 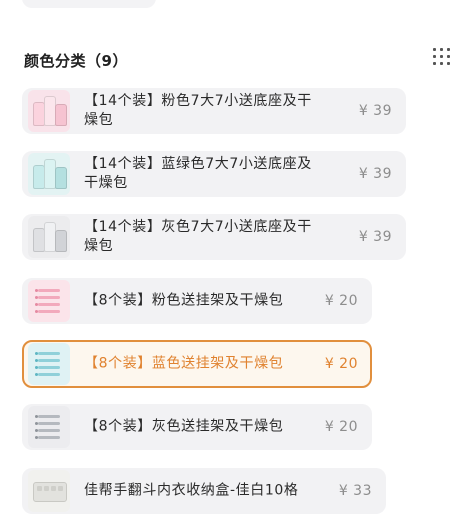 What do you see at coordinates (184, 363) in the screenshot?
I see `variant-label: 【8个装】蓝色送挂架及干燥包` at bounding box center [184, 363].